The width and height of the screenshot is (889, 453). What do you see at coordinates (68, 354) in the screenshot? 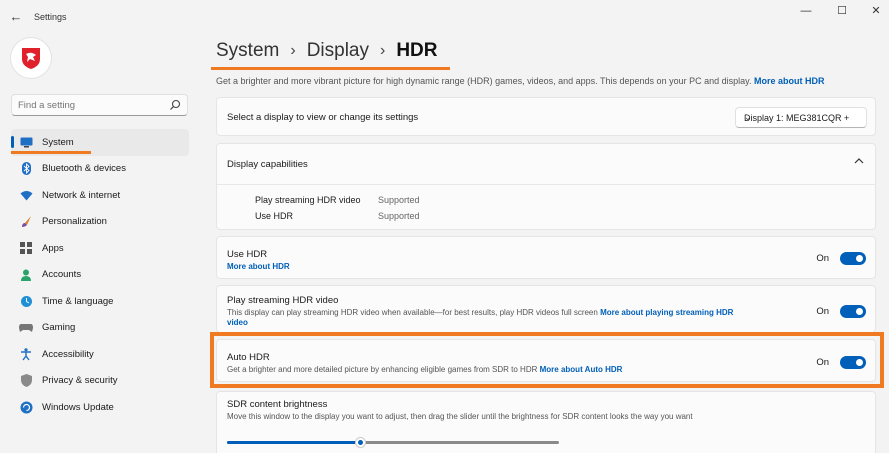
I see `sidebar-item-label: Accessibility` at bounding box center [68, 354].